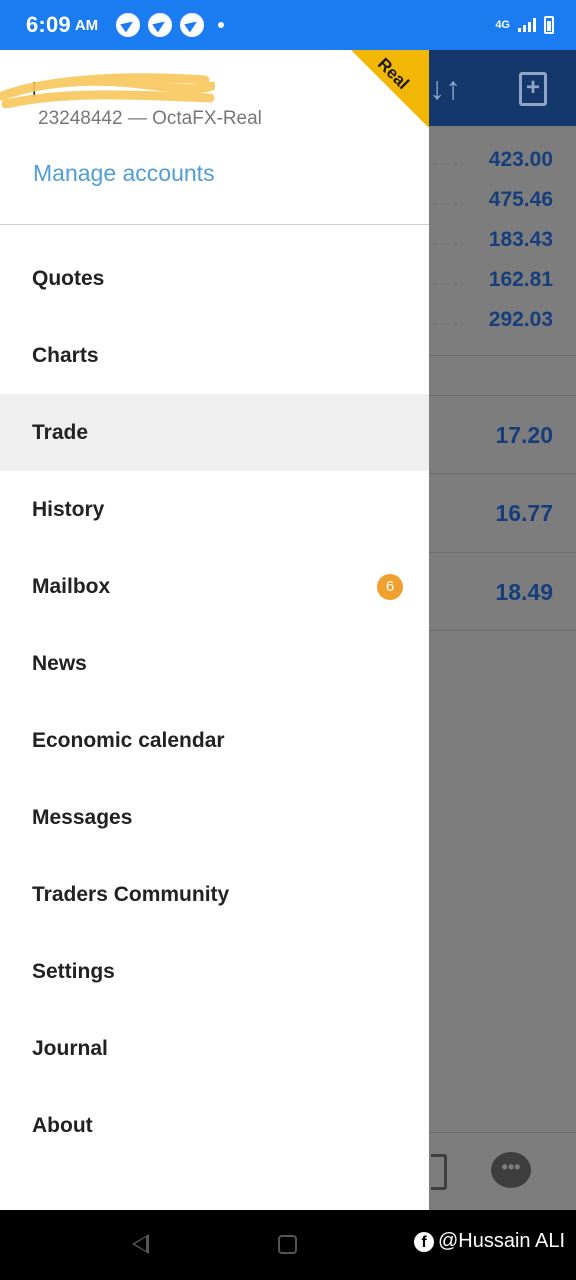 This screenshot has width=576, height=1280. Describe the element at coordinates (65, 355) in the screenshot. I see `menu-item-label: Charts` at that location.